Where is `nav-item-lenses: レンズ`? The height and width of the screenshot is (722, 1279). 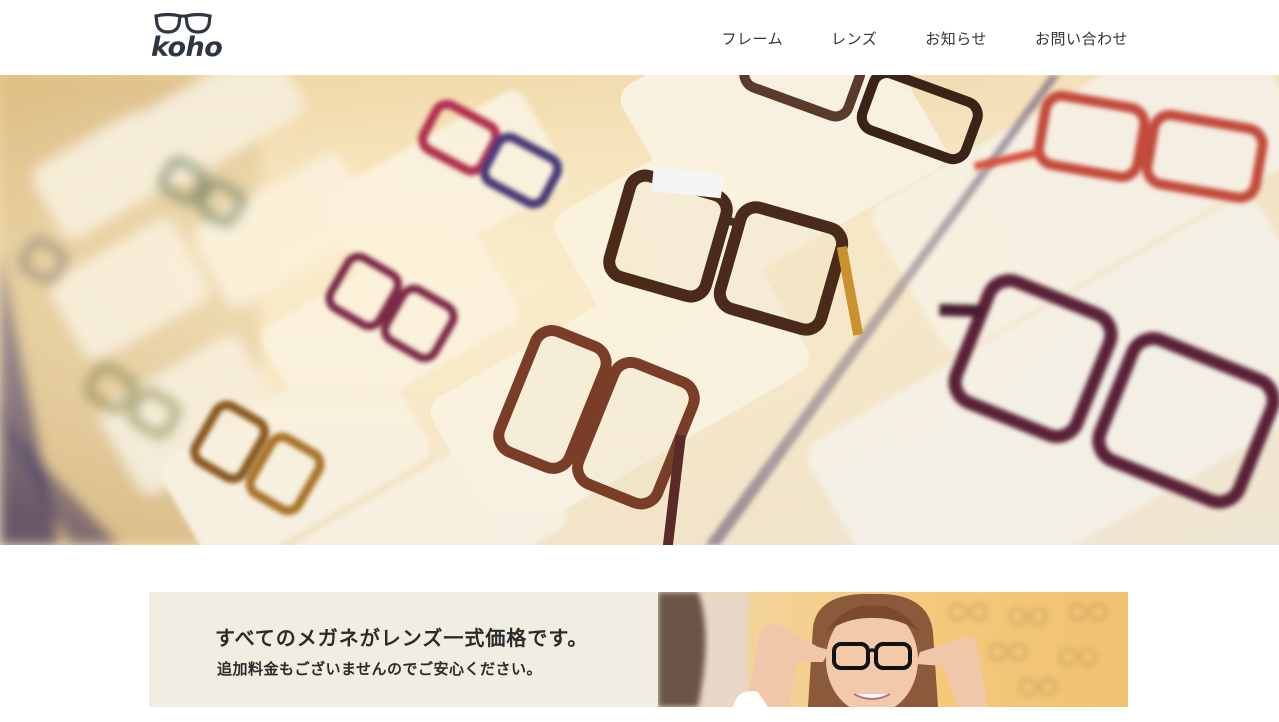
nav-item-lenses: レンズ is located at coordinates (854, 38).